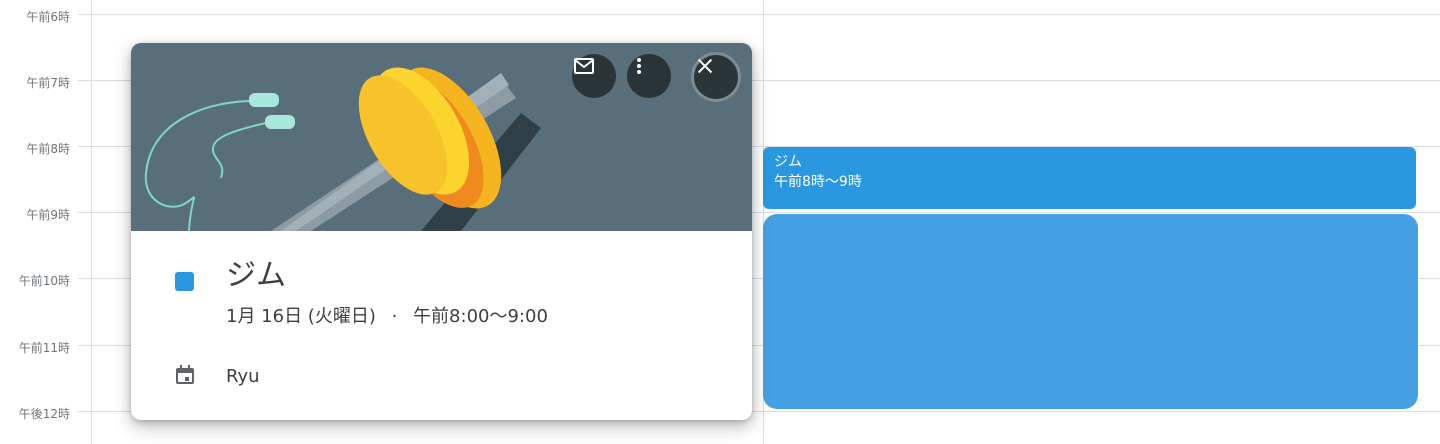  Describe the element at coordinates (48, 83) in the screenshot. I see `hour-label-7: 午前7時` at that location.